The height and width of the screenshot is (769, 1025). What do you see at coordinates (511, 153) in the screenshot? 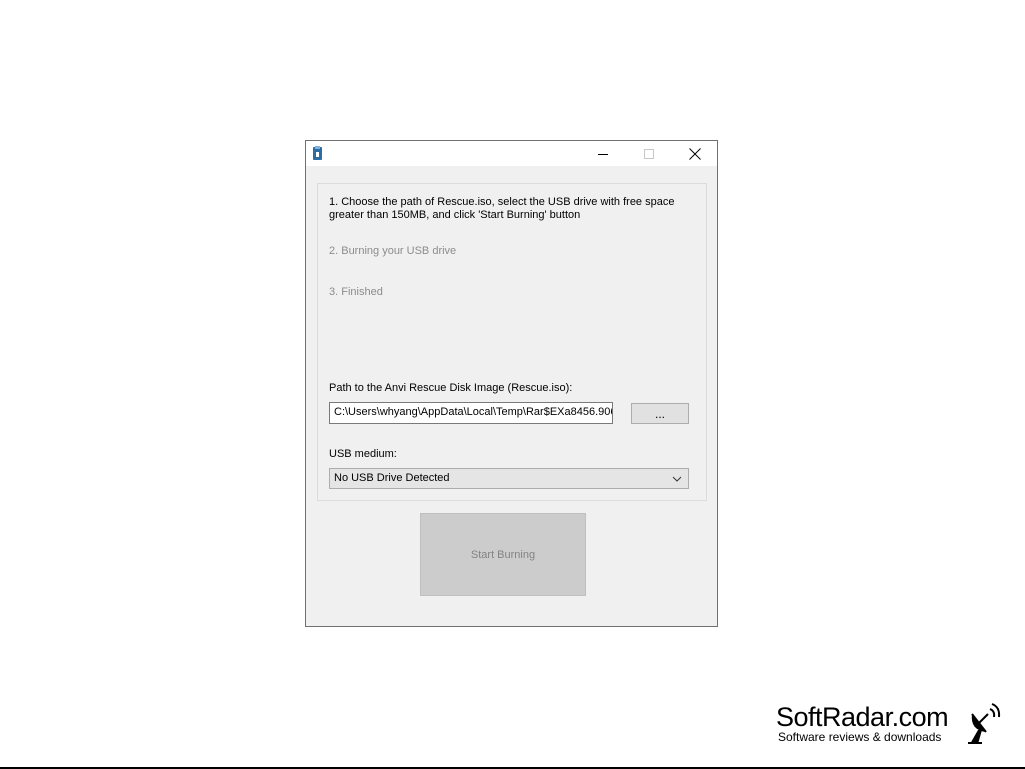
I see `title-bar` at bounding box center [511, 153].